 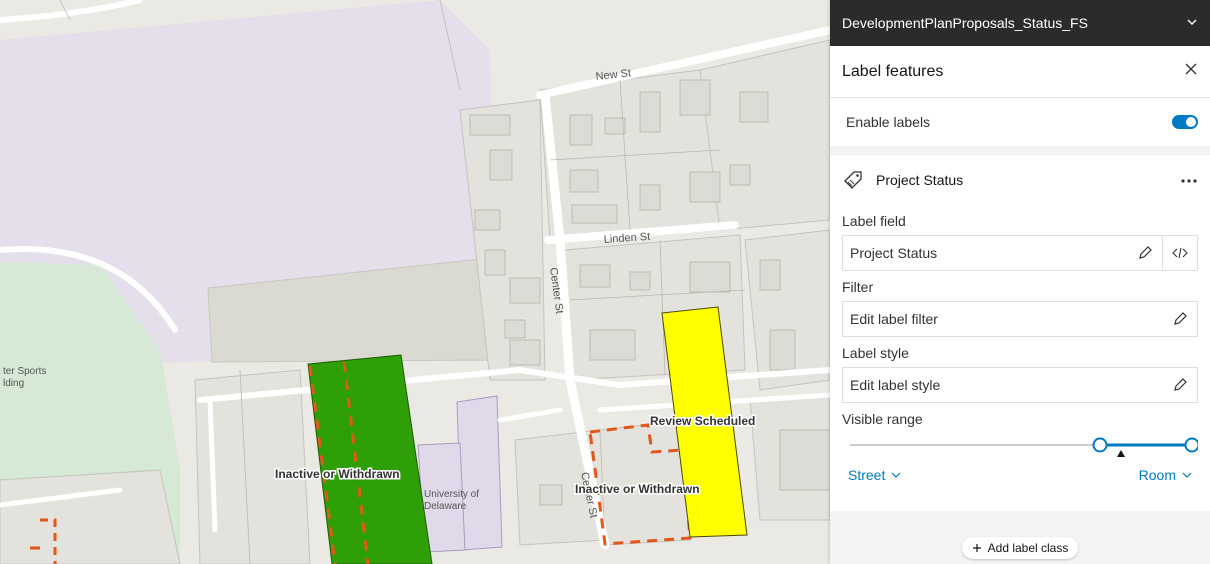 I want to click on filter-value: Edit label filter, so click(x=894, y=319).